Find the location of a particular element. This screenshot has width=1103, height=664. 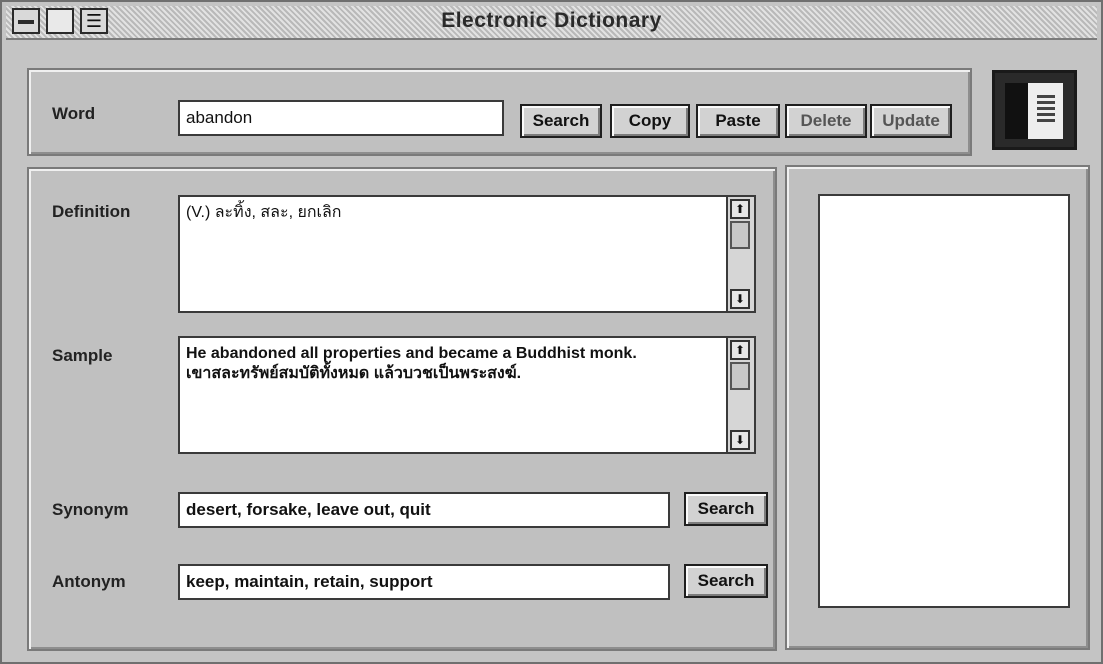

definition-text: (V.) ละทิ้ง, สละ, ยกเลิก is located at coordinates (264, 212).